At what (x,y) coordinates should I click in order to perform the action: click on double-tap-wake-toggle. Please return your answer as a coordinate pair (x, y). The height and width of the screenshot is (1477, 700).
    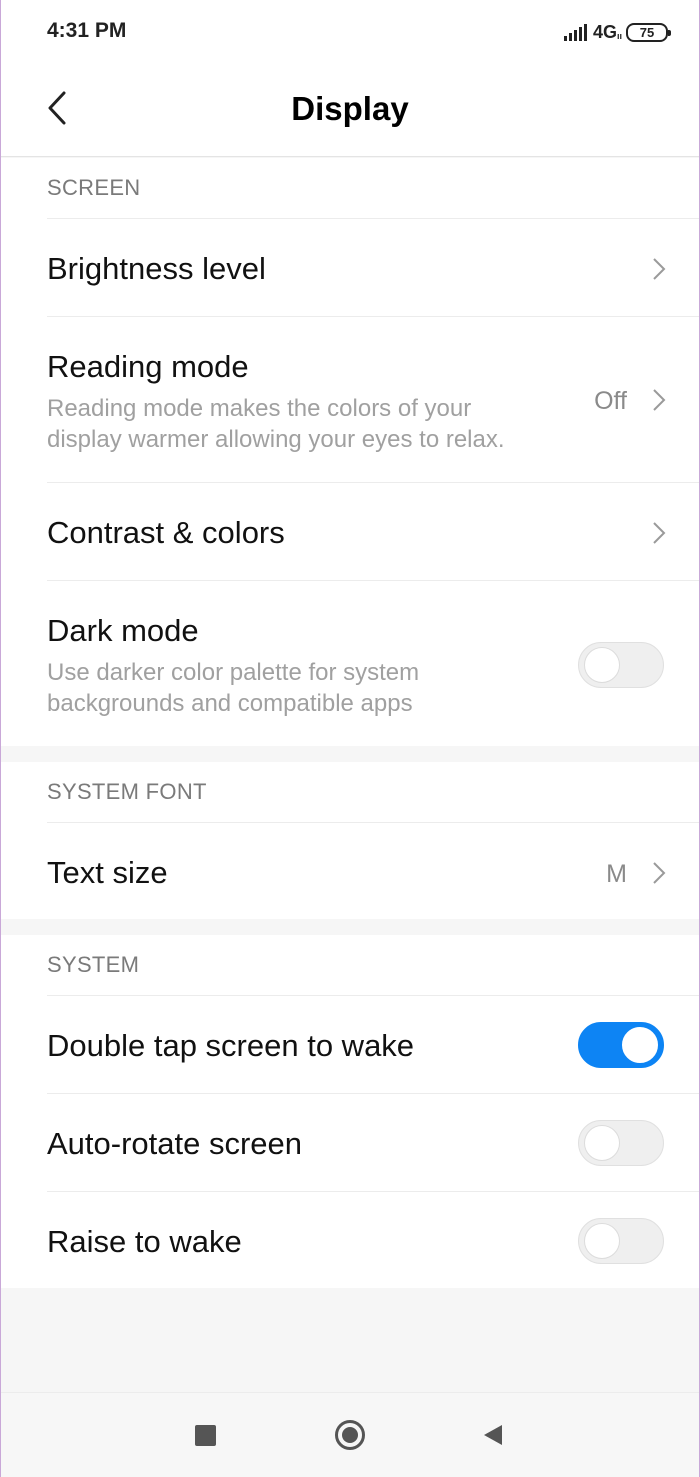
    Looking at the image, I should click on (621, 1045).